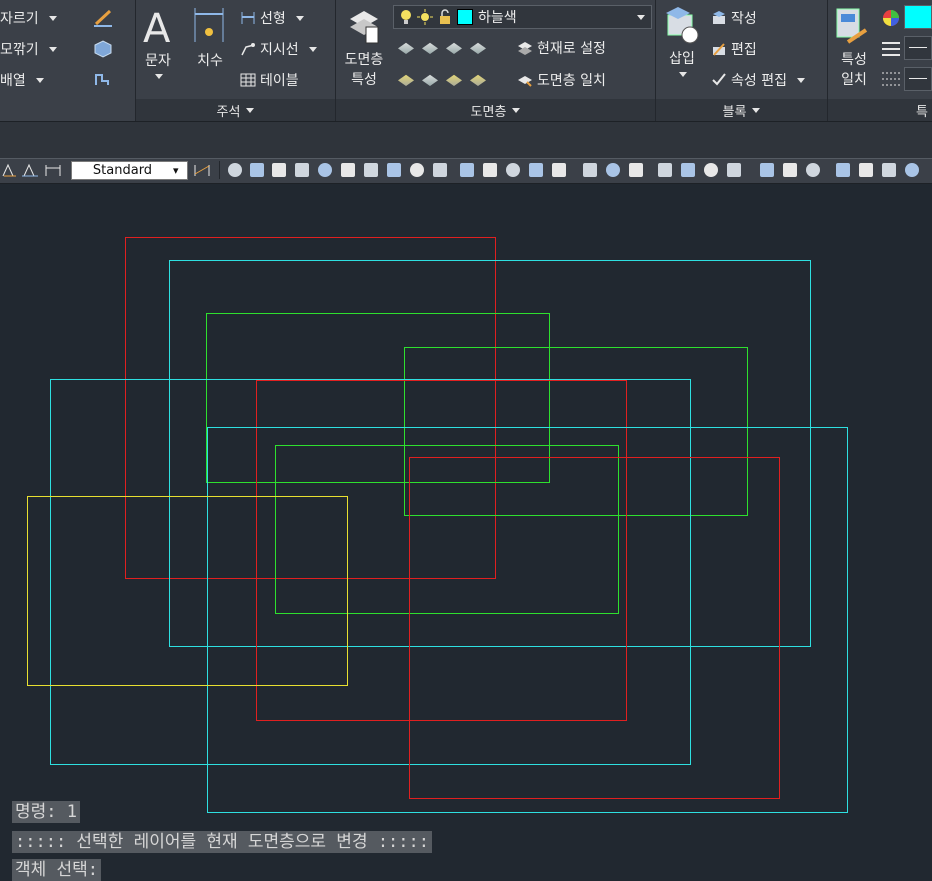 This screenshot has height=881, width=932. What do you see at coordinates (203, 170) in the screenshot?
I see `dim-style-icon` at bounding box center [203, 170].